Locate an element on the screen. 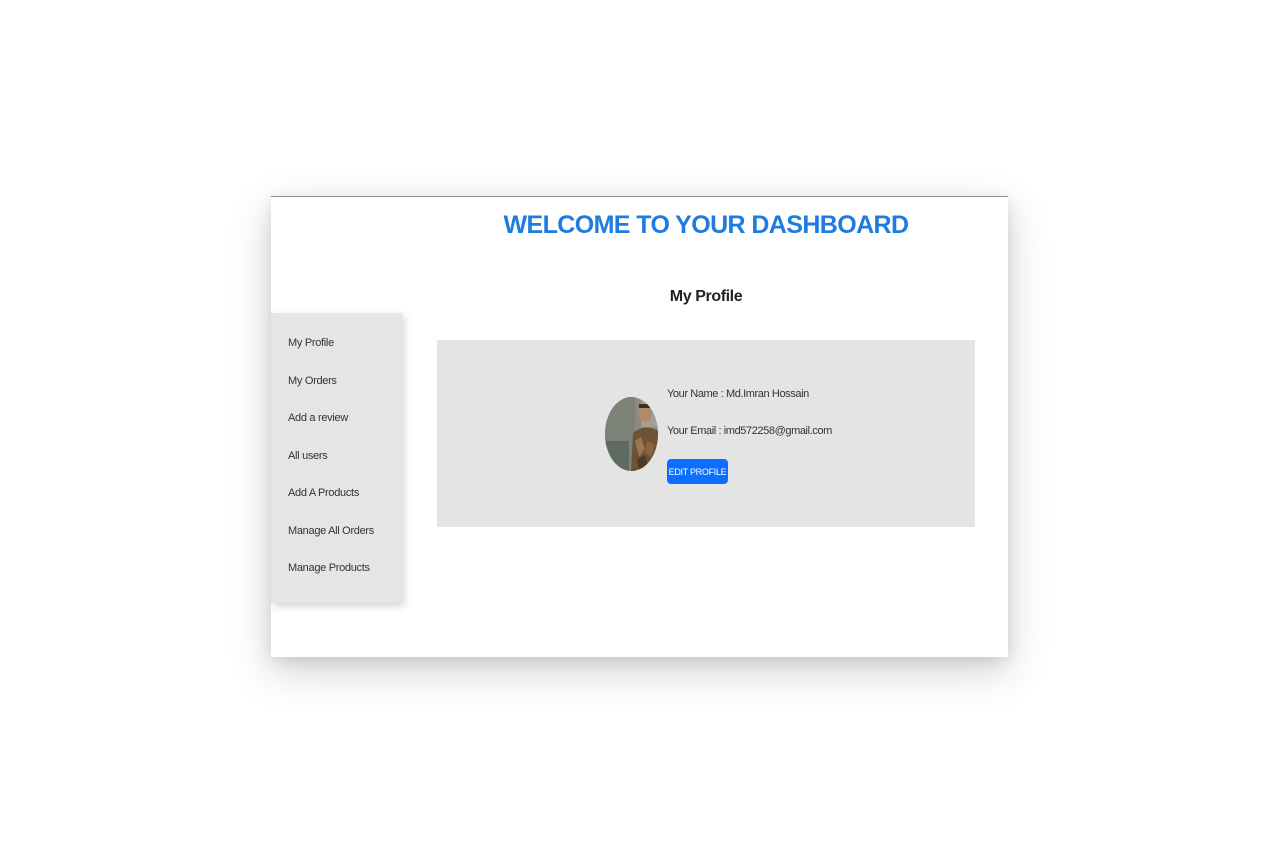  sidebar-item-add-review: Add a review is located at coordinates (318, 418).